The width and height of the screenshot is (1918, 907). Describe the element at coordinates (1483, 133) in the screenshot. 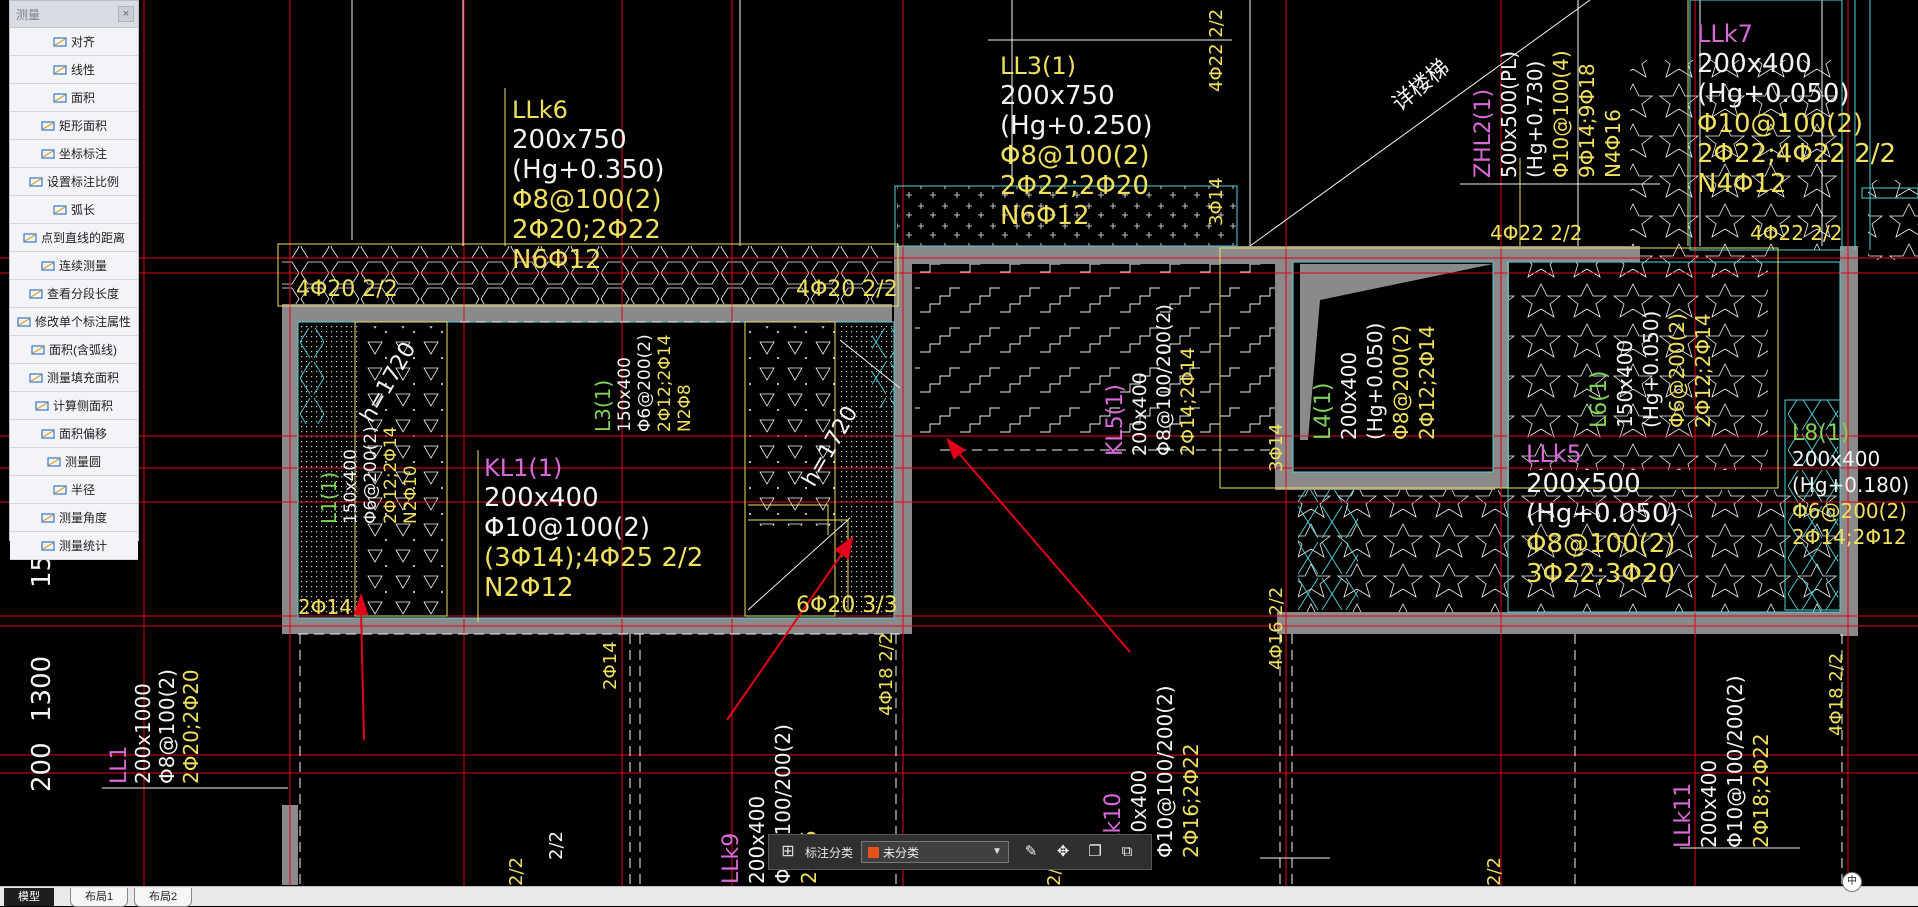

I see `beam-id: ZHL2(1)` at that location.